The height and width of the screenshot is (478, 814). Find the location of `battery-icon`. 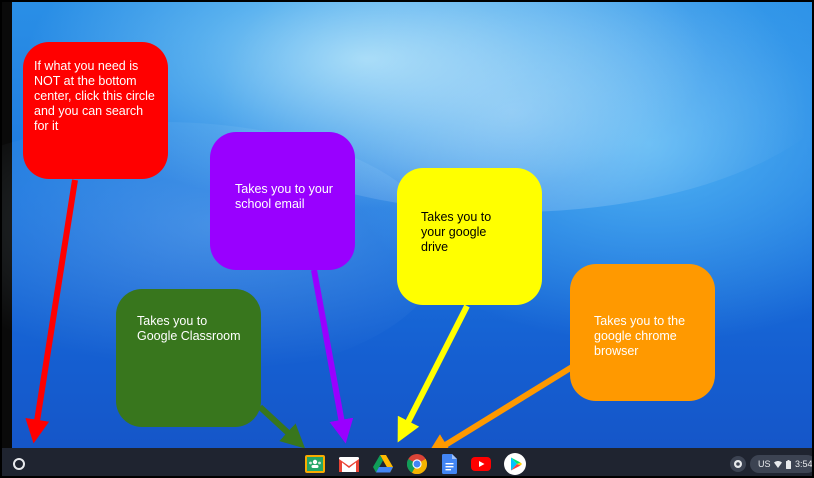

battery-icon is located at coordinates (788, 464).